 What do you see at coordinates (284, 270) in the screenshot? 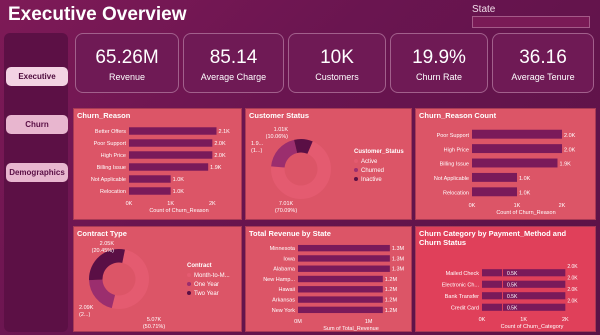
I see `category-label: Alabama` at bounding box center [284, 270].